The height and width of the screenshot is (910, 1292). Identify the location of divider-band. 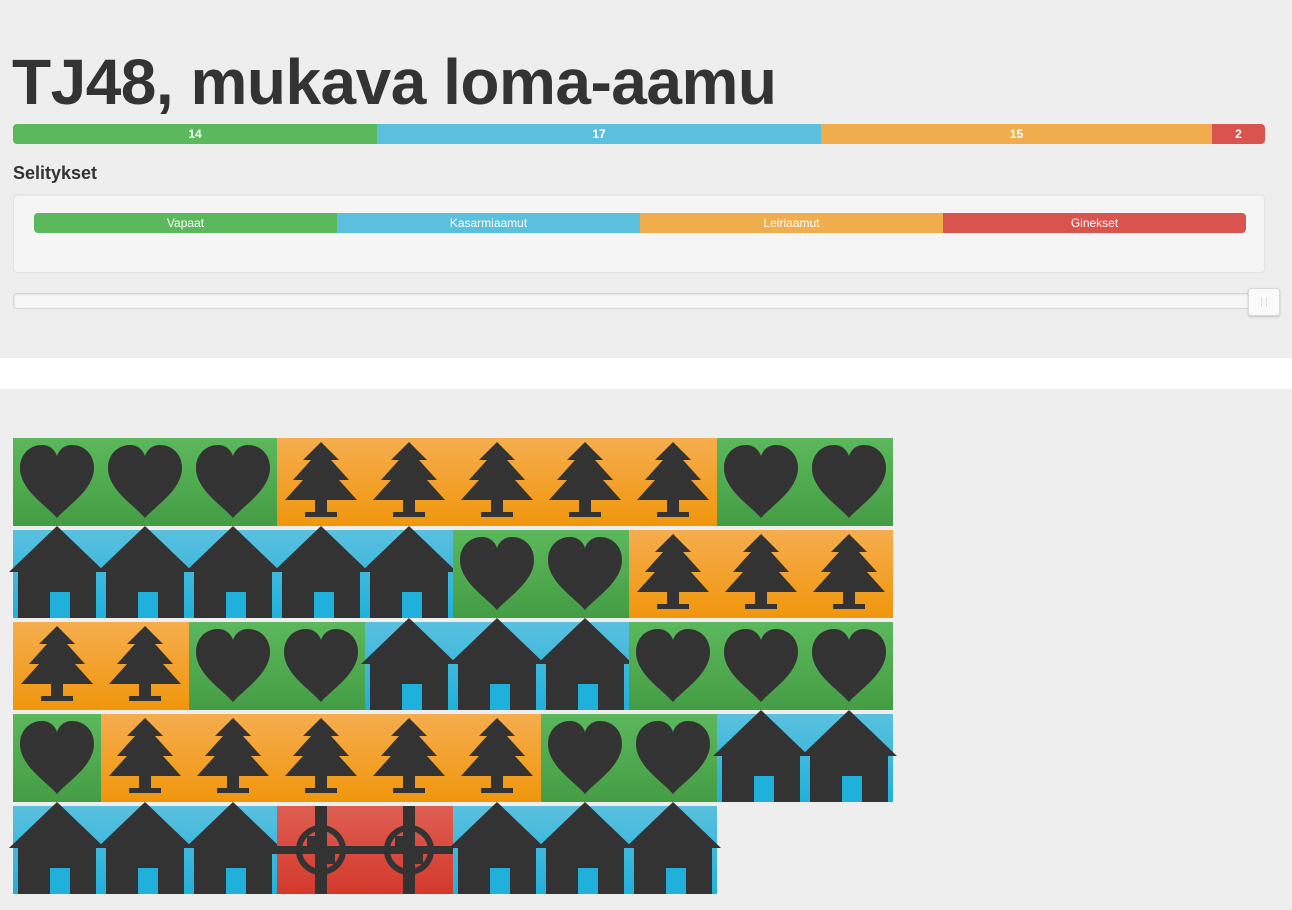
(646, 373).